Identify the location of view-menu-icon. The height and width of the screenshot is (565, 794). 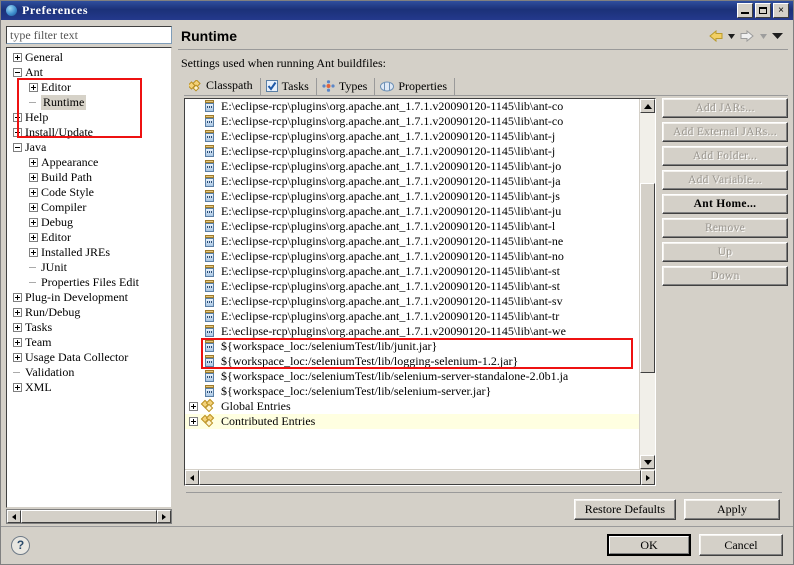
(777, 36).